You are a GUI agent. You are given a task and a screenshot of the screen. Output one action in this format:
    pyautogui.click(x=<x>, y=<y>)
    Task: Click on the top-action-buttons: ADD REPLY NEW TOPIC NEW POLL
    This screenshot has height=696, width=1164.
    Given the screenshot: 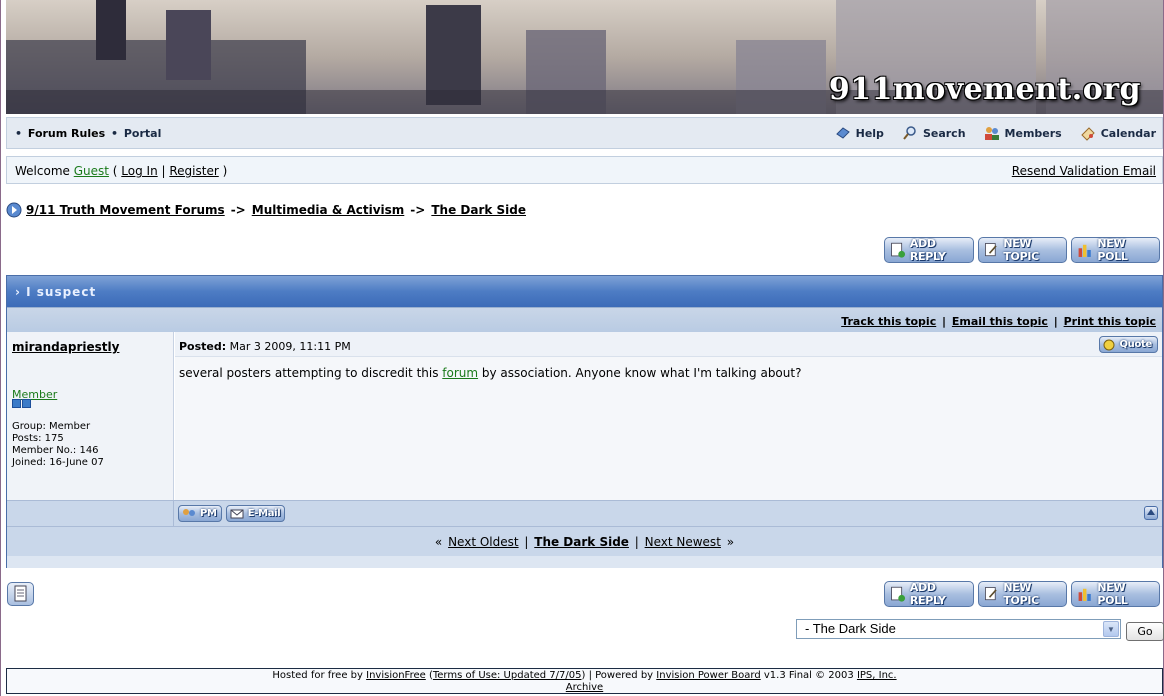 What is the action you would take?
    pyautogui.click(x=1022, y=250)
    